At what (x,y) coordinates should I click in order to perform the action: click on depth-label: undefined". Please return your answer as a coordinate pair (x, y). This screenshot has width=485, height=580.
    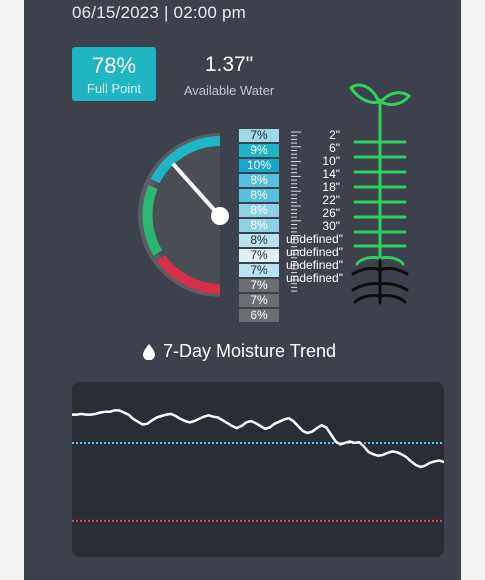
    Looking at the image, I should click on (314, 278).